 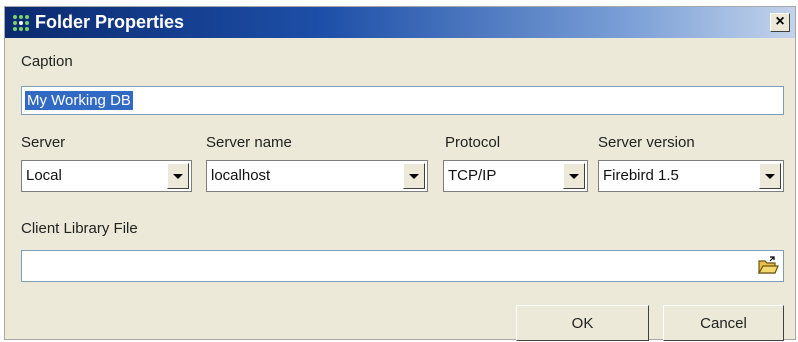 What do you see at coordinates (515, 176) in the screenshot?
I see `protocol-select: TCP/IP` at bounding box center [515, 176].